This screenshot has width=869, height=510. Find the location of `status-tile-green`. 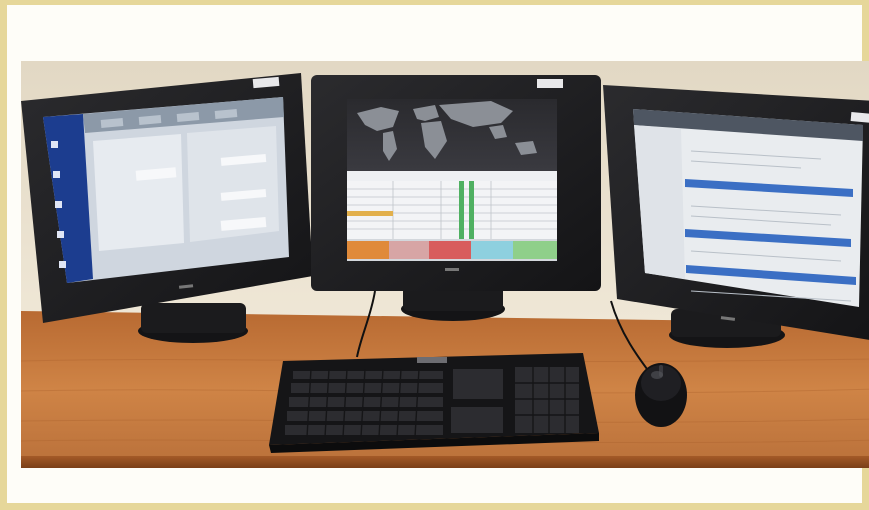

status-tile-green is located at coordinates (535, 250).